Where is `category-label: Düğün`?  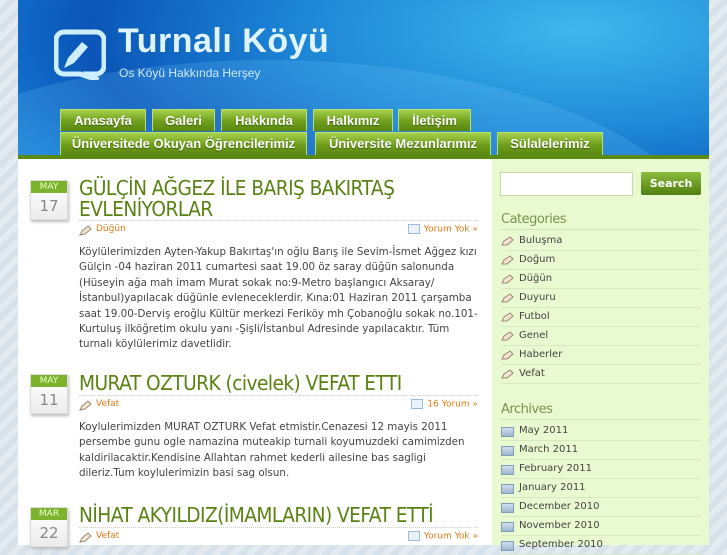
category-label: Düğün is located at coordinates (536, 278).